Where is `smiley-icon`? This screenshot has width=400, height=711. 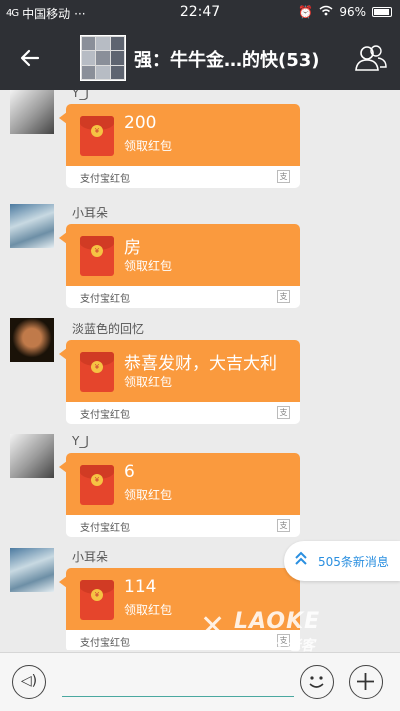 smiley-icon is located at coordinates (316, 682).